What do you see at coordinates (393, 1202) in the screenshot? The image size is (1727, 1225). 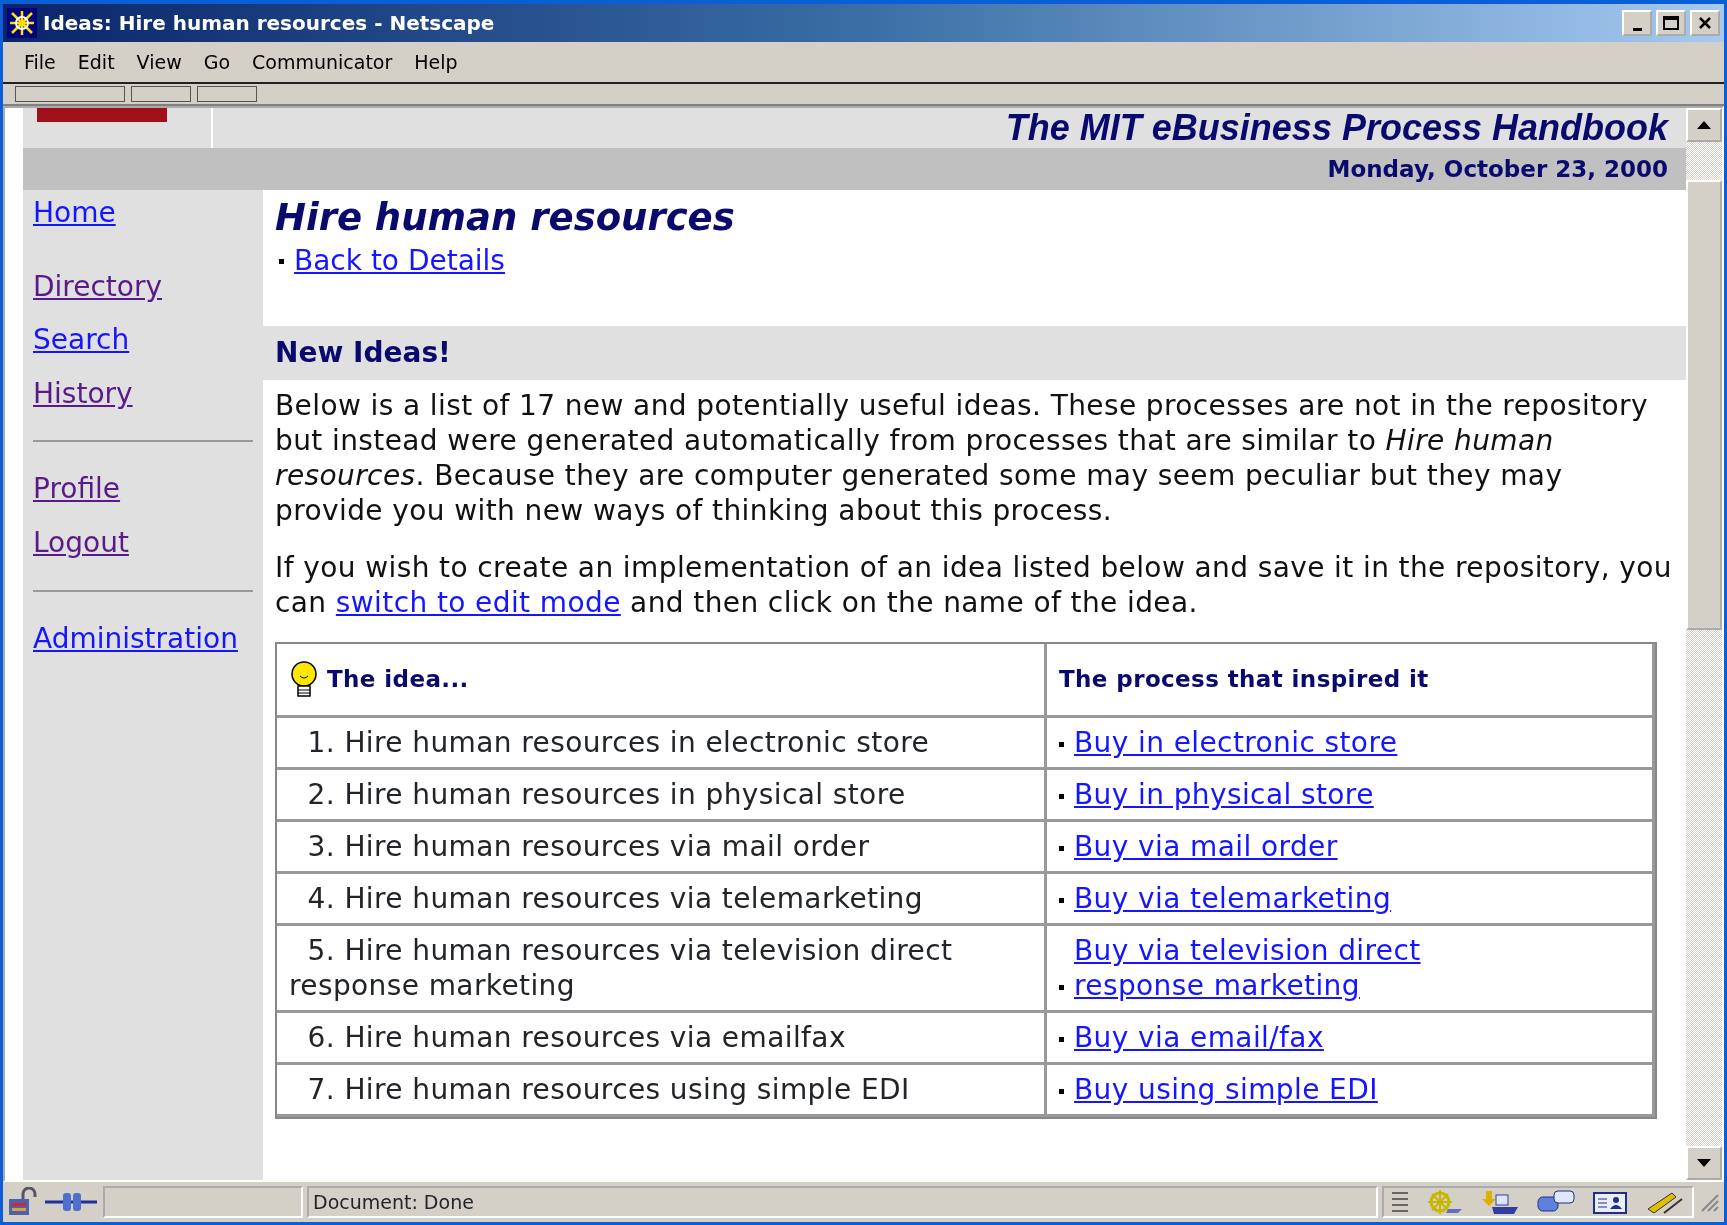 I see `status-text: Document: Done` at bounding box center [393, 1202].